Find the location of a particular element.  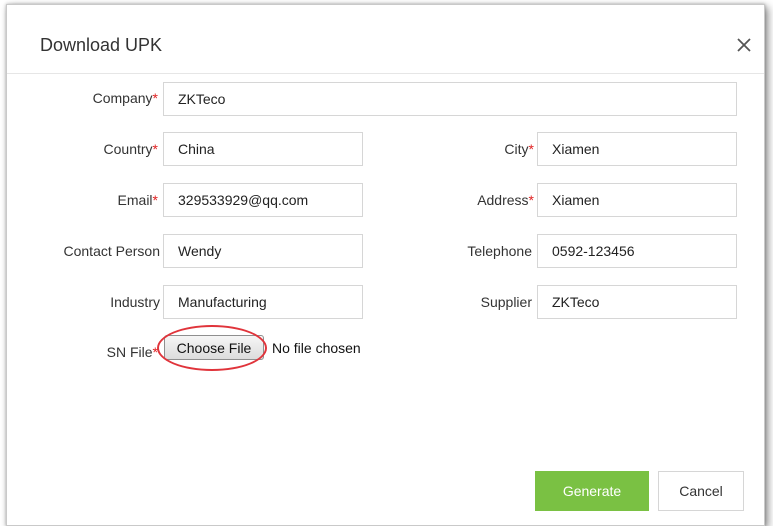

address-label: Address* is located at coordinates (505, 200).